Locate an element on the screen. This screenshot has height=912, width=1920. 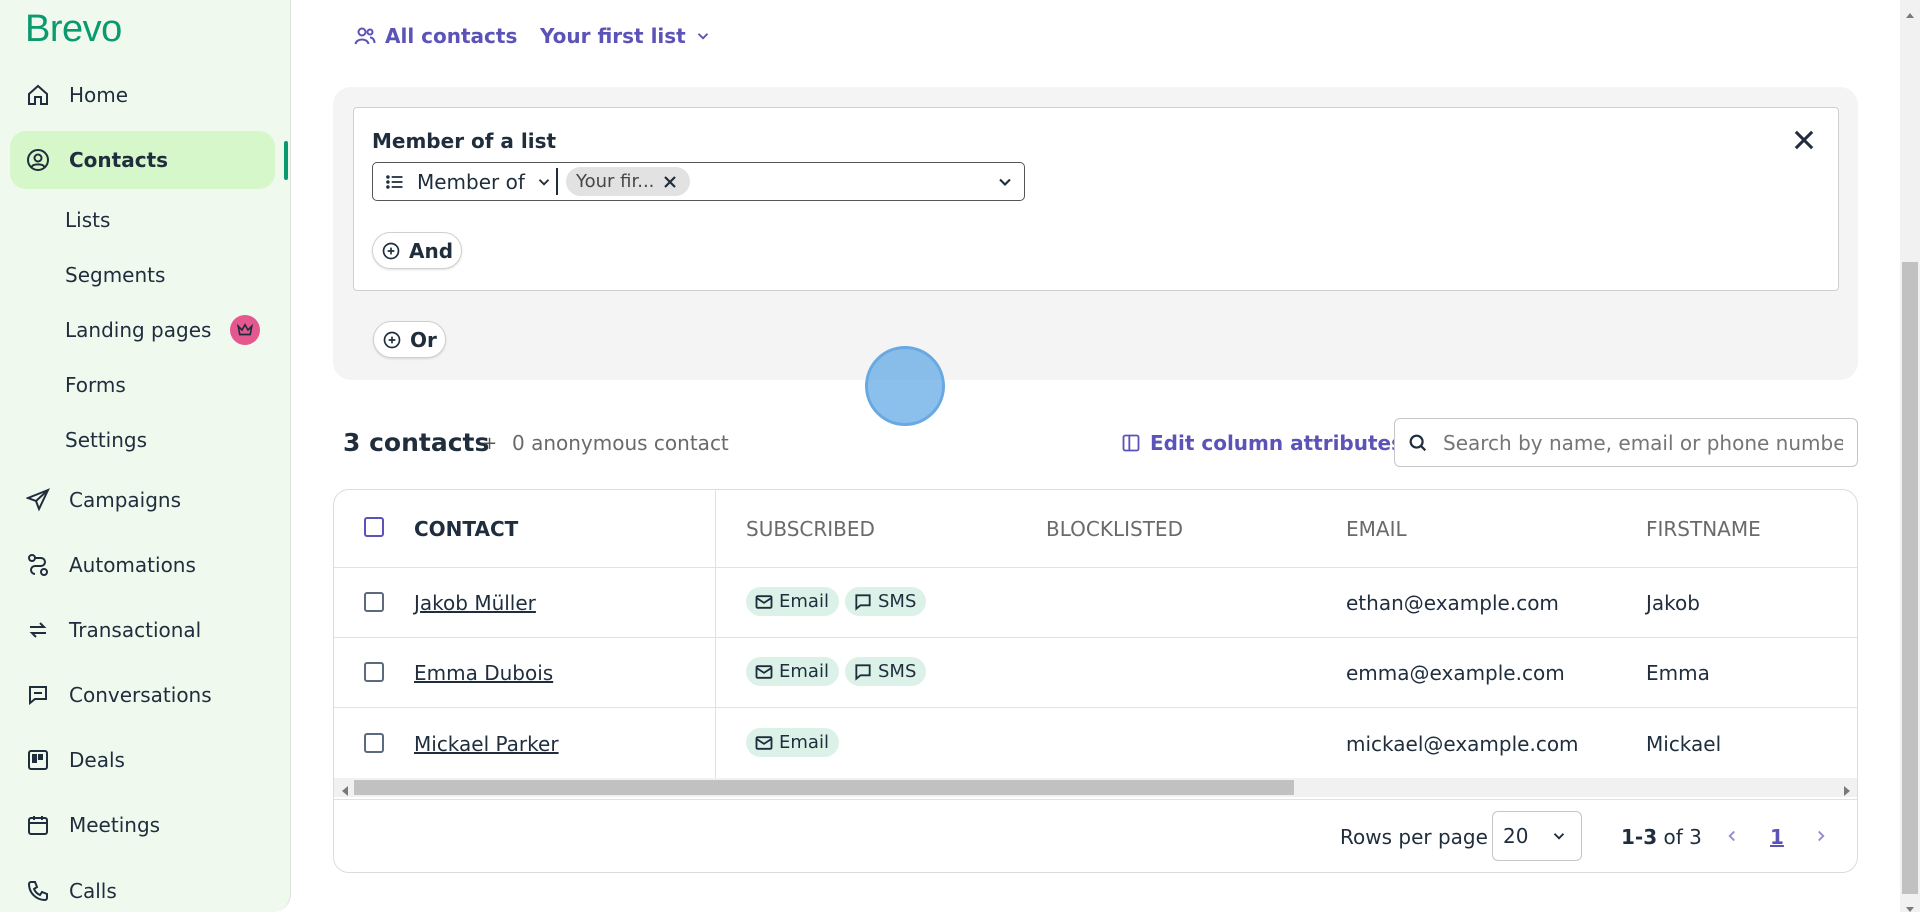
search-input is located at coordinates (1643, 442).